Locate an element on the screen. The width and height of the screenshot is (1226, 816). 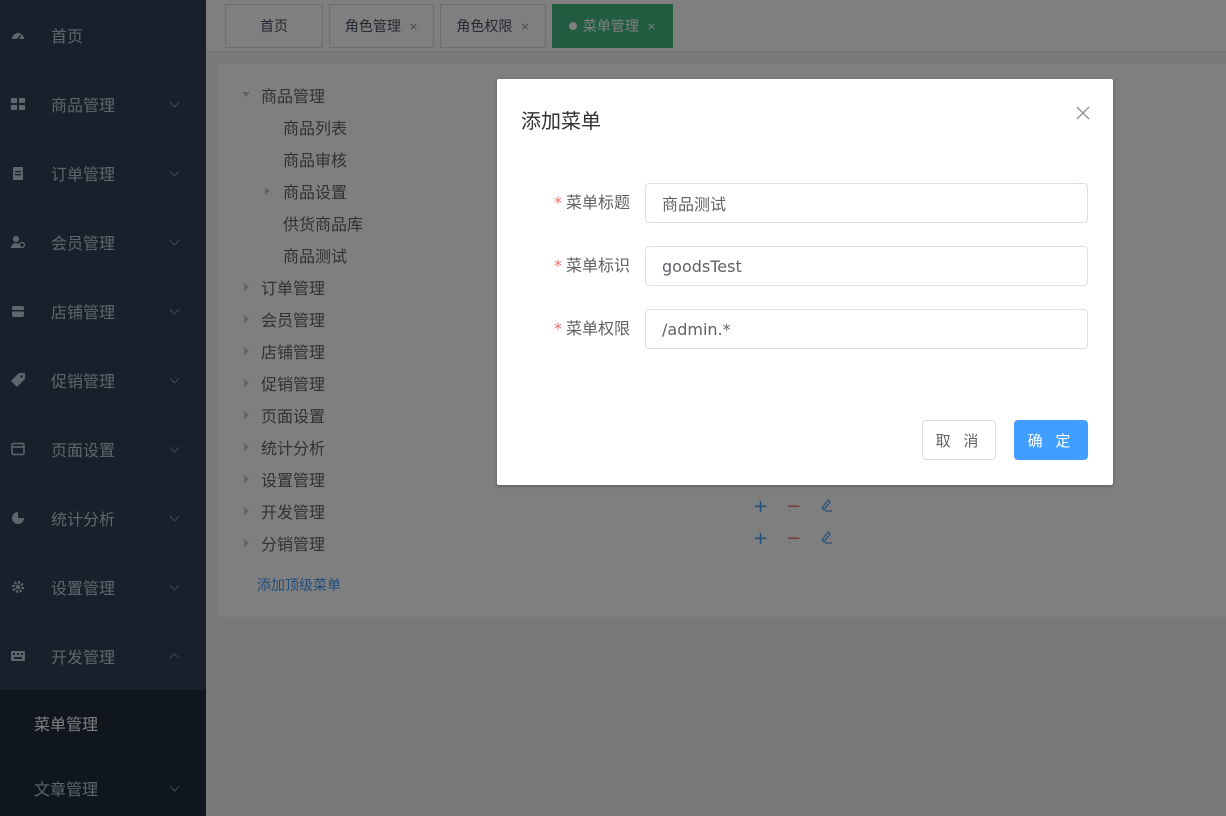
field-label: * 菜单标题 is located at coordinates (591, 202).